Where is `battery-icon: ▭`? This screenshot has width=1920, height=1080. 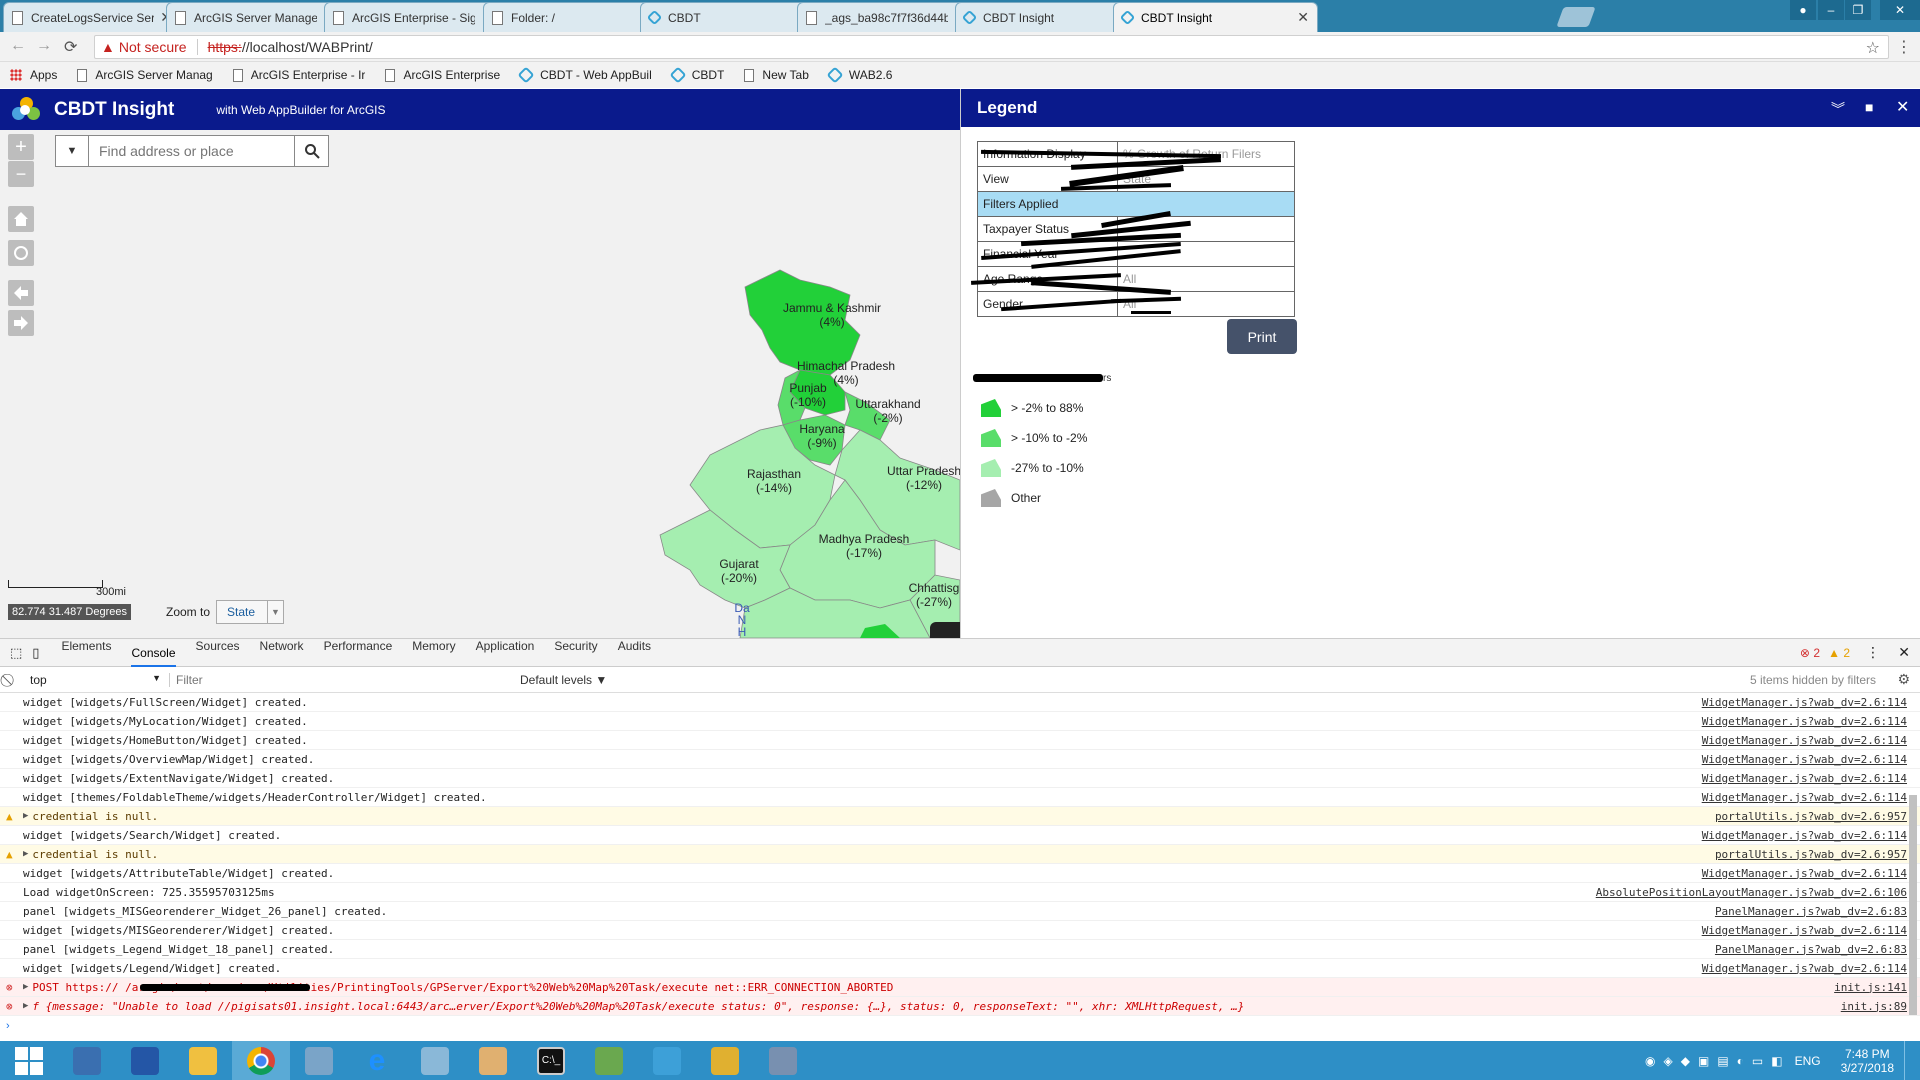 battery-icon: ▭ is located at coordinates (1757, 1061).